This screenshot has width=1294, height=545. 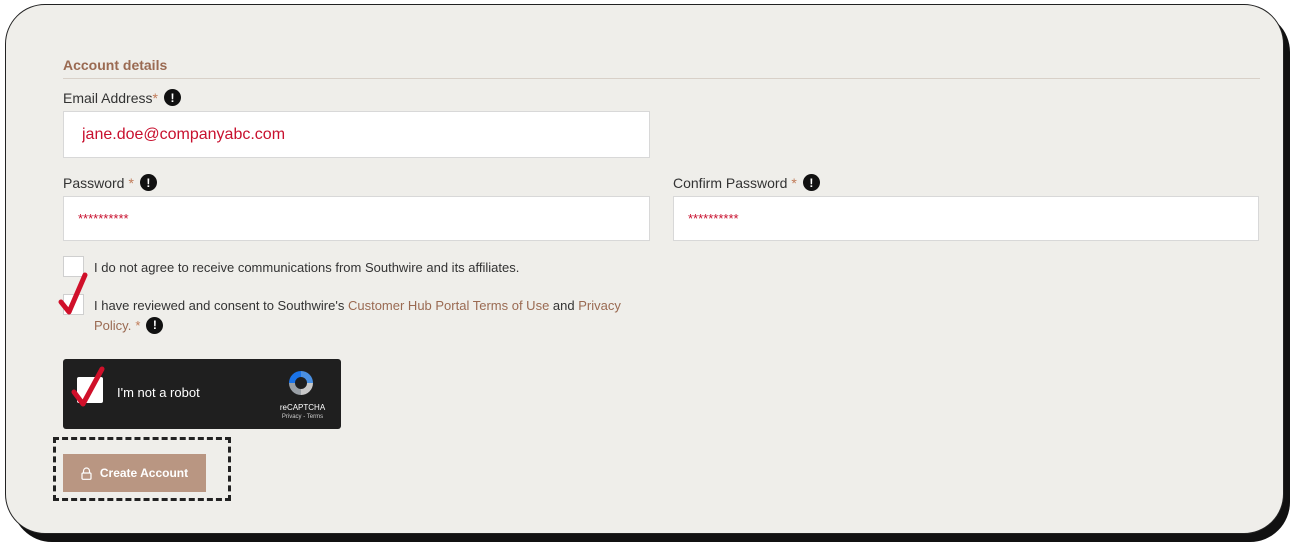 I want to click on create-account-label: Create Account, so click(x=144, y=473).